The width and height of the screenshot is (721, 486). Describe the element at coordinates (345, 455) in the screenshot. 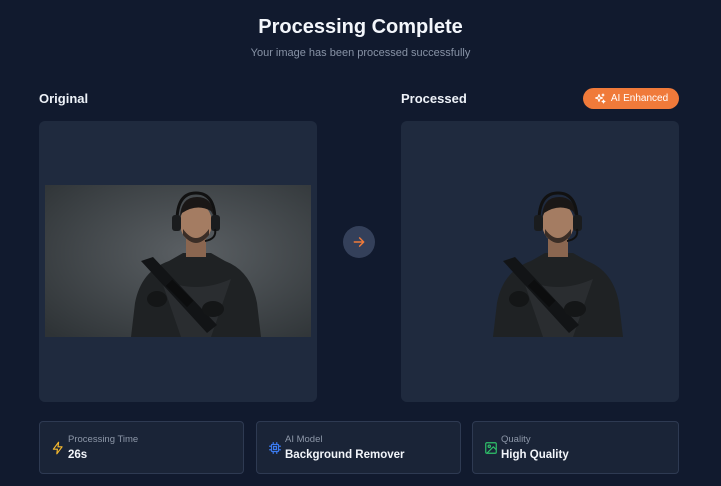

I see `ai-model-value: Background Remover` at that location.